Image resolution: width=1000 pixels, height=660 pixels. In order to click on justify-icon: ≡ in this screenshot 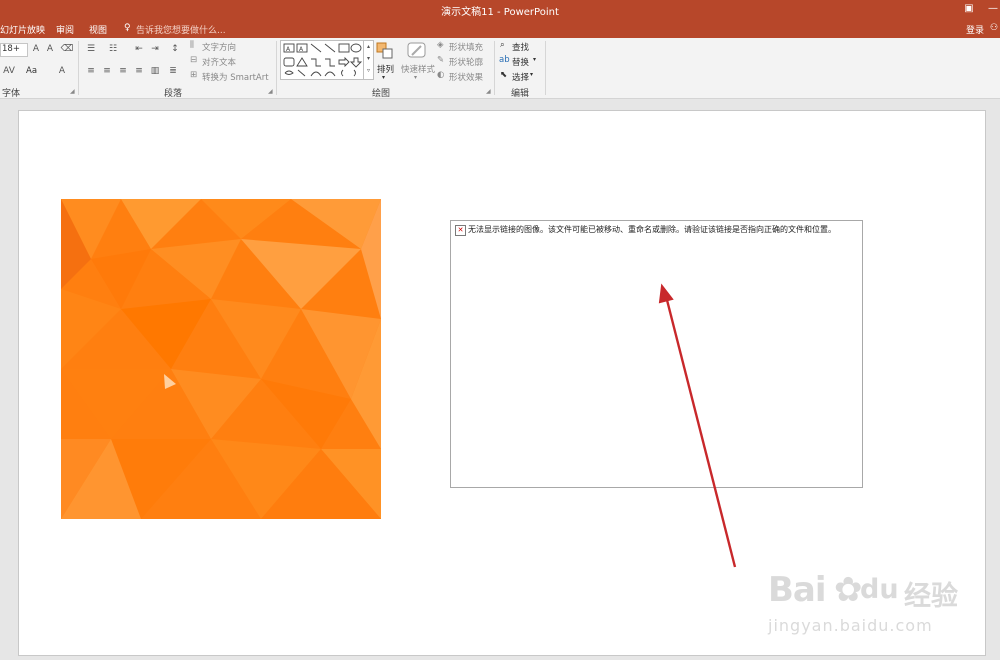, I will do `click(139, 71)`.